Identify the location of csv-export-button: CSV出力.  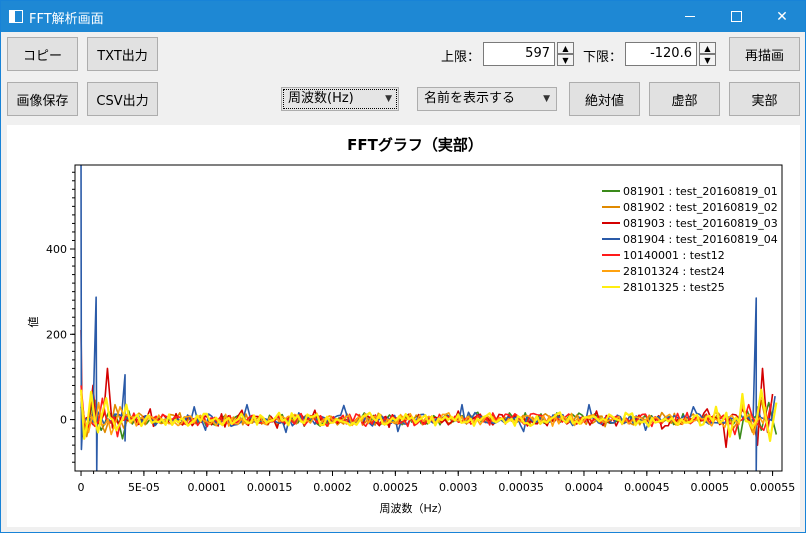
(122, 99).